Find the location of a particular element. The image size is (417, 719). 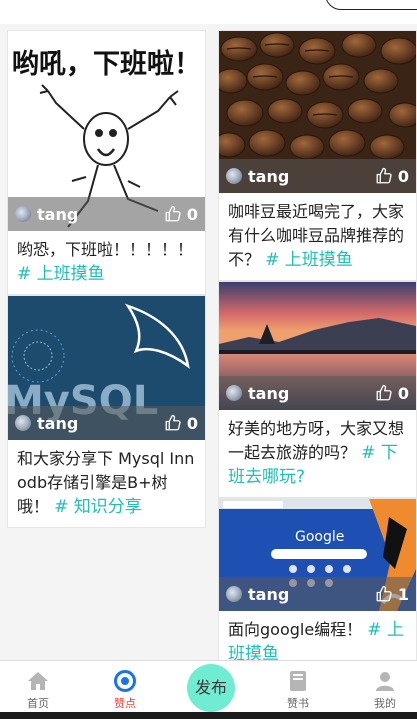

tab-label: 首页 is located at coordinates (38, 703).